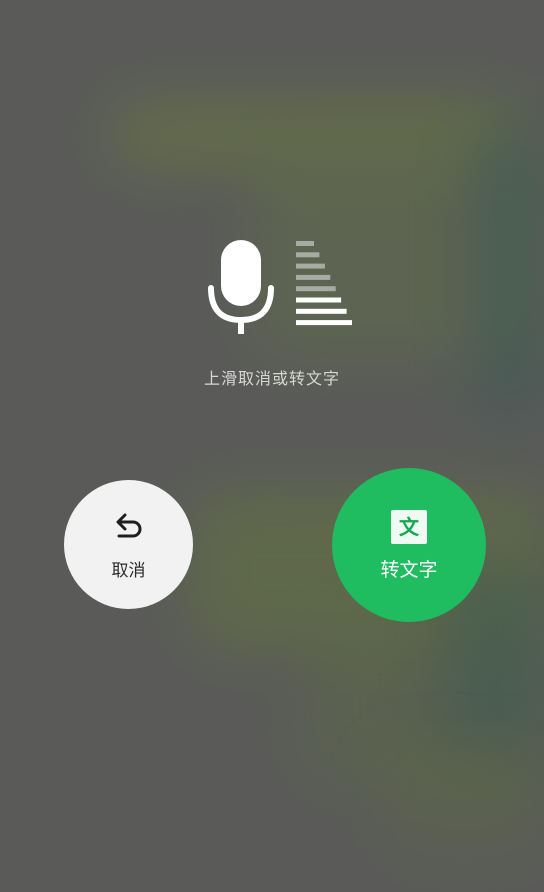 Image resolution: width=544 pixels, height=892 pixels. What do you see at coordinates (409, 545) in the screenshot?
I see `convert-to-text-button: 文 转文字` at bounding box center [409, 545].